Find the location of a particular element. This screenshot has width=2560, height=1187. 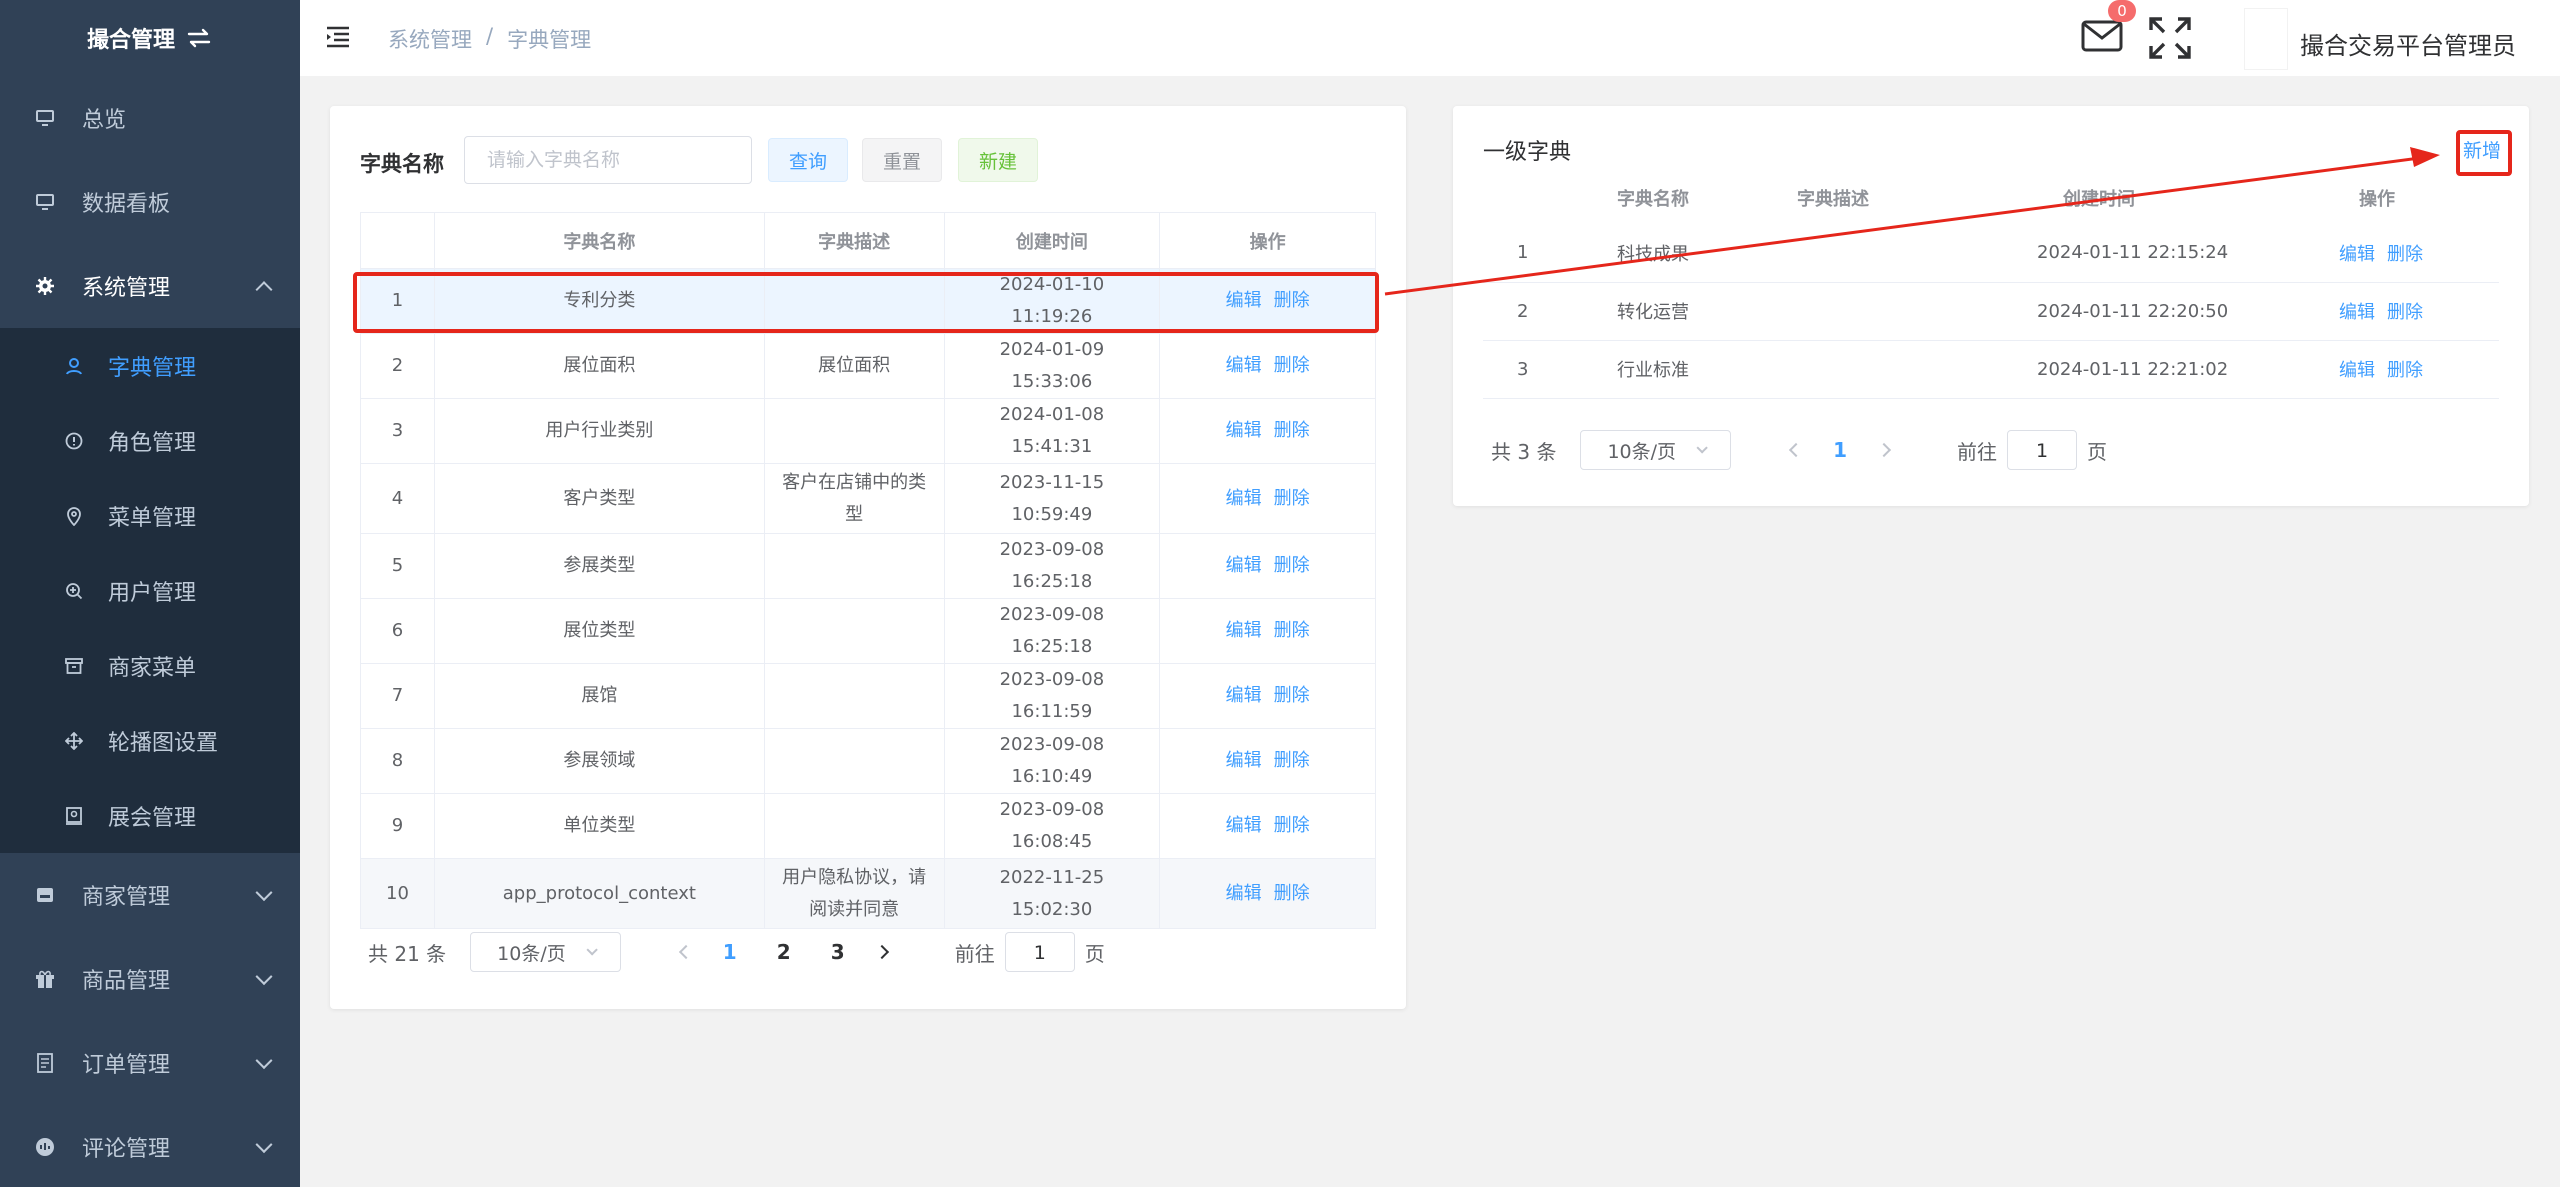

sidebar-item-overview: 总览 is located at coordinates (150, 118).